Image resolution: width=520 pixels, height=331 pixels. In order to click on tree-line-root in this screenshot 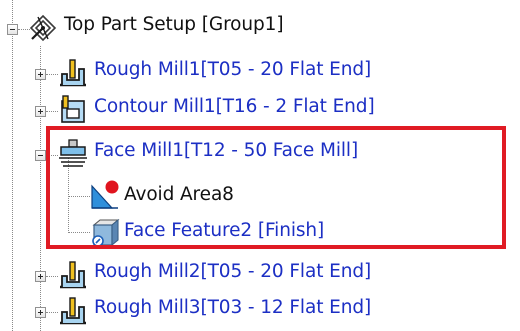, I will do `click(12, 165)`.